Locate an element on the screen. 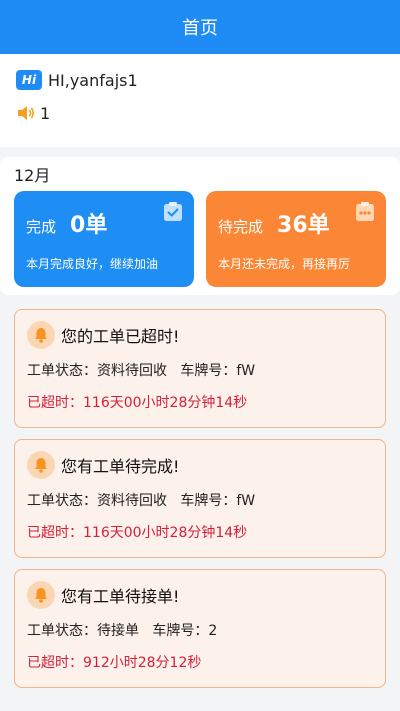 The height and width of the screenshot is (711, 400). alert-info: 工单状态：待接单 车牌号：2 is located at coordinates (200, 630).